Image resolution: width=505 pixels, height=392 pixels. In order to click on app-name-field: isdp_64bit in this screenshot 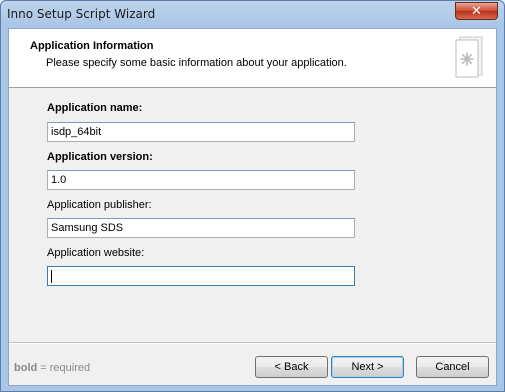, I will do `click(201, 132)`.